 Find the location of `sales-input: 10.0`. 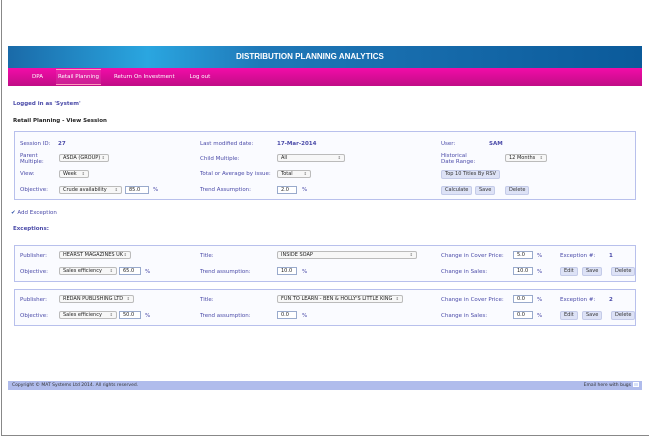

sales-input: 10.0 is located at coordinates (523, 271).